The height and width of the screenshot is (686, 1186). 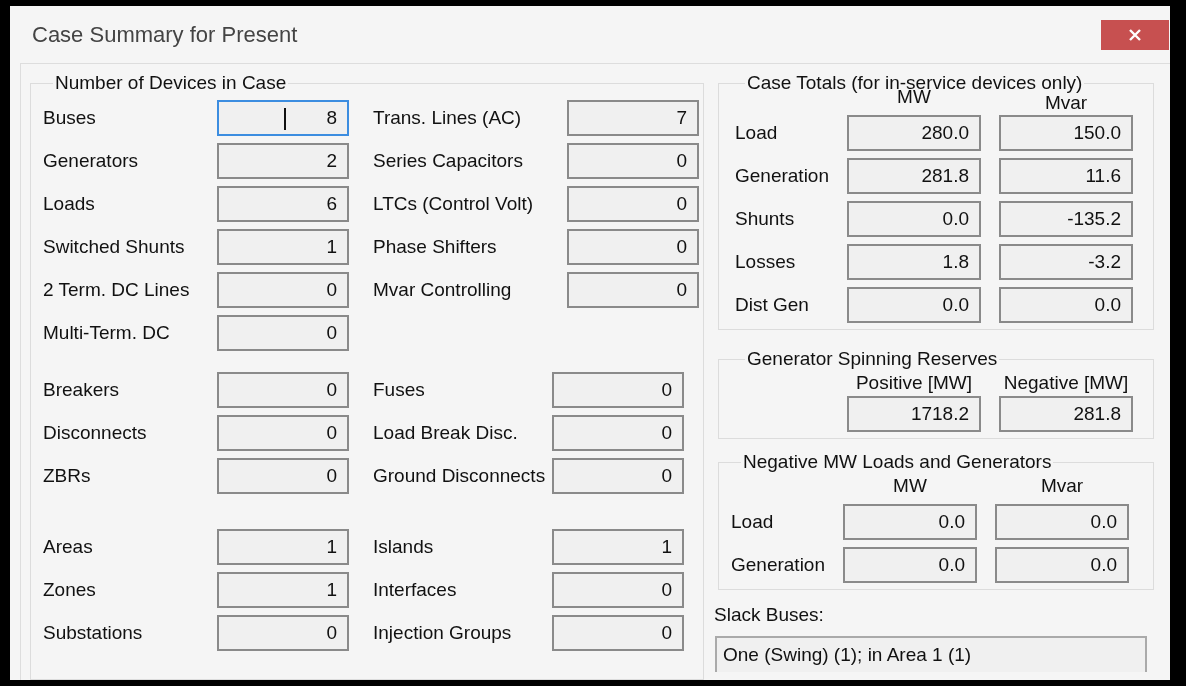 What do you see at coordinates (114, 247) in the screenshot?
I see `field-label: Switched Shunts` at bounding box center [114, 247].